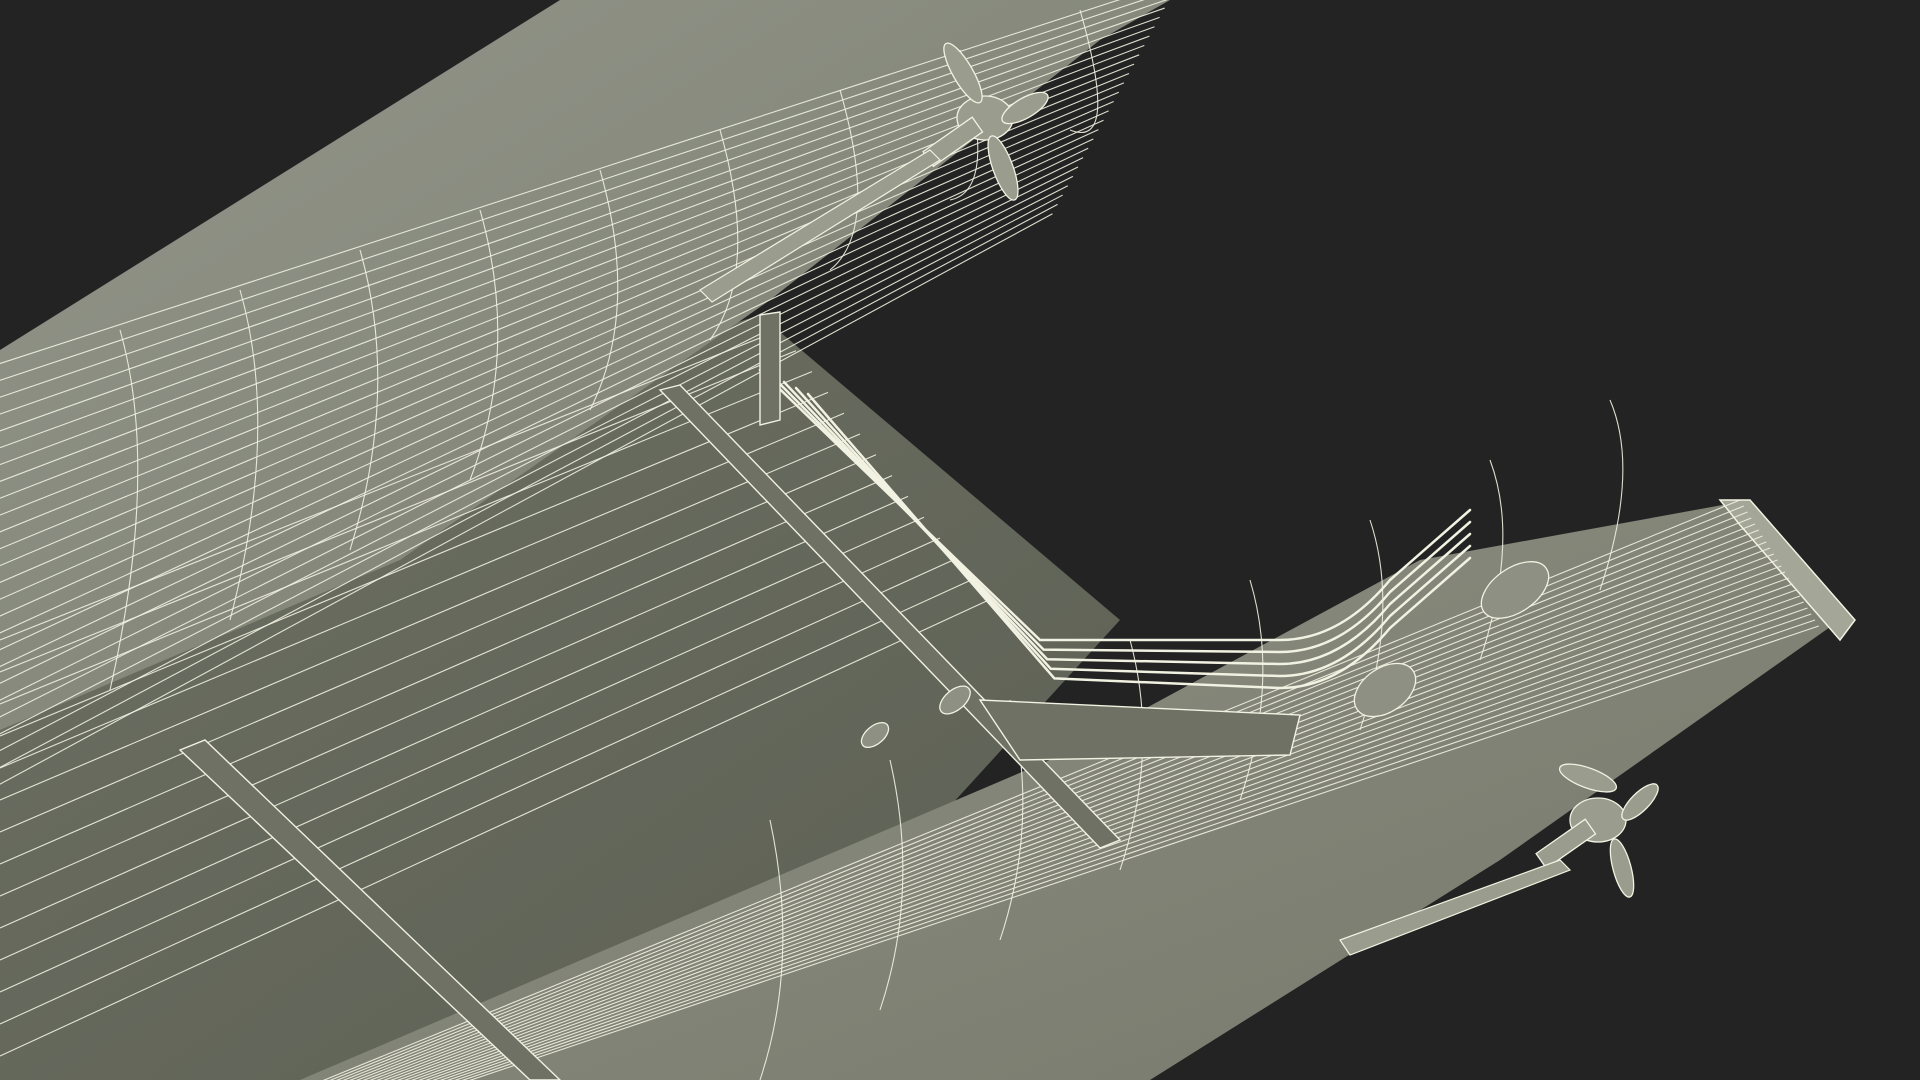  Describe the element at coordinates (770, 368) in the screenshot. I see `cross-beam` at that location.